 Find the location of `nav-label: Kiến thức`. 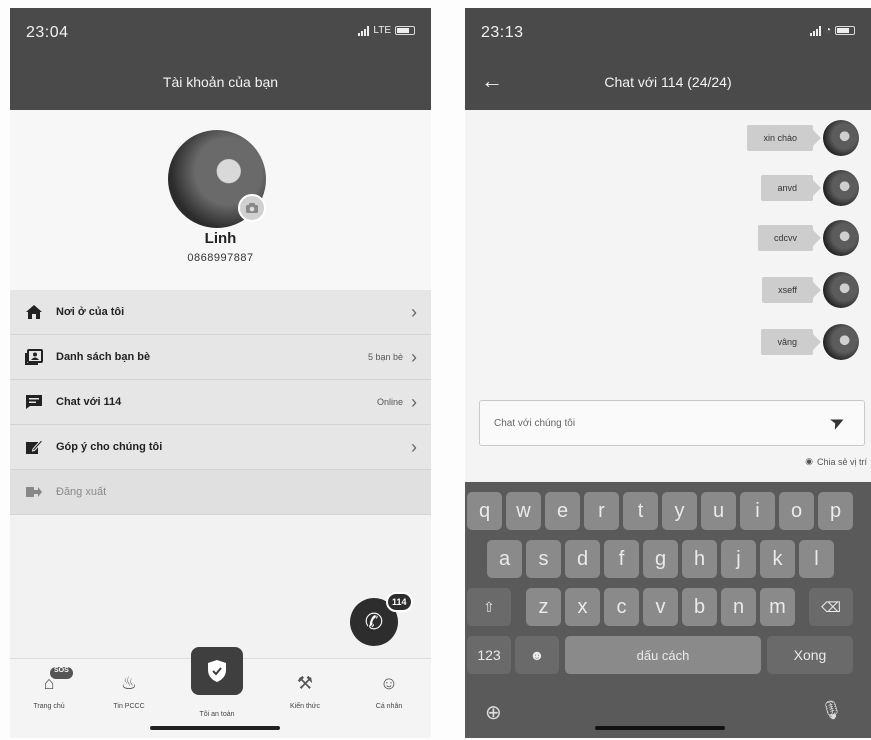

nav-label: Kiến thức is located at coordinates (305, 706).